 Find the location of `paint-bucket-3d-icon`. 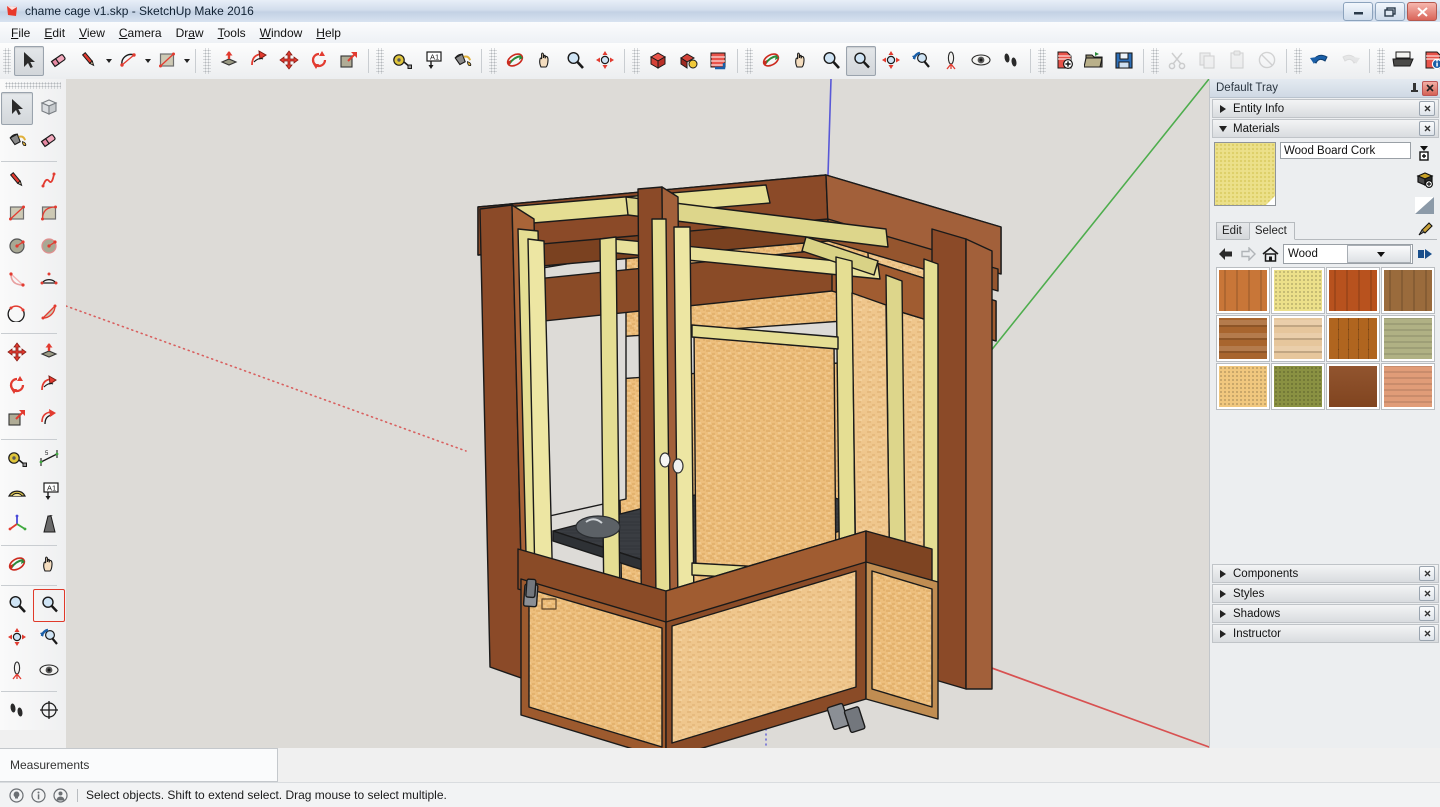

paint-bucket-3d-icon is located at coordinates (1424, 179).